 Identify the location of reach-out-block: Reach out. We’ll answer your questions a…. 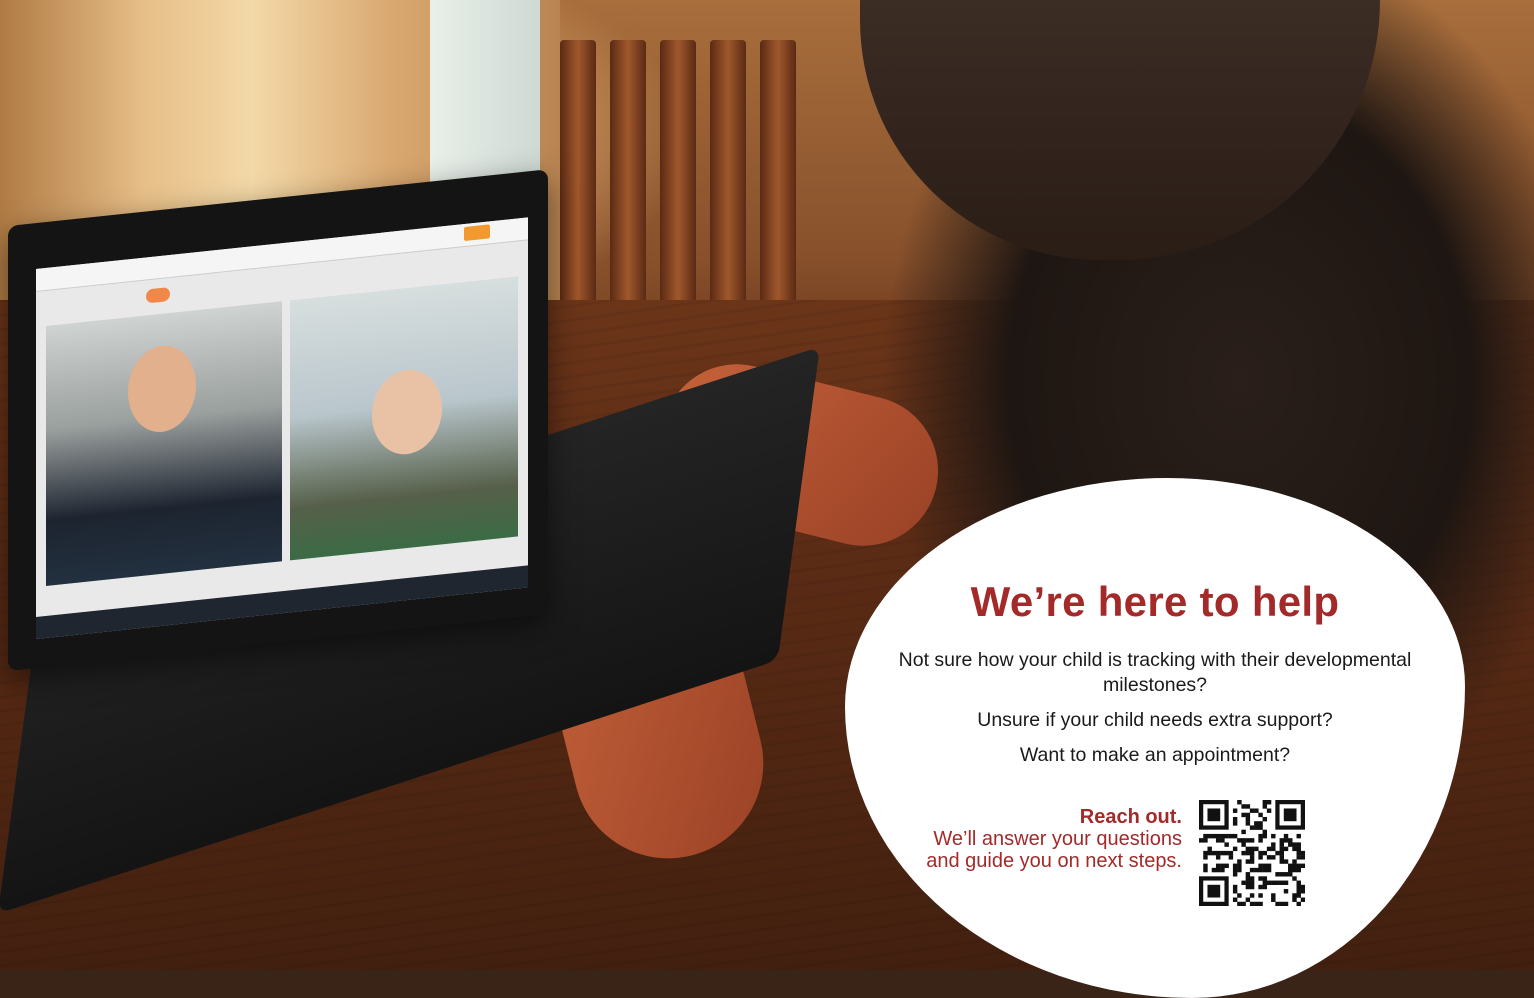
(1041, 839).